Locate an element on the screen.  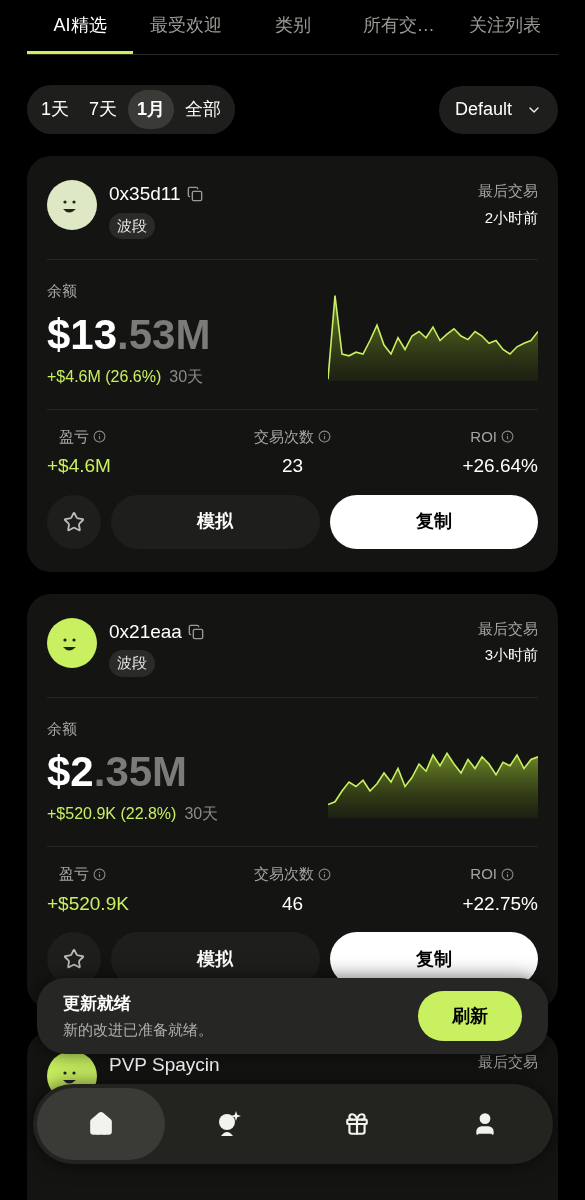
period-option: 1月 is located at coordinates (151, 109).